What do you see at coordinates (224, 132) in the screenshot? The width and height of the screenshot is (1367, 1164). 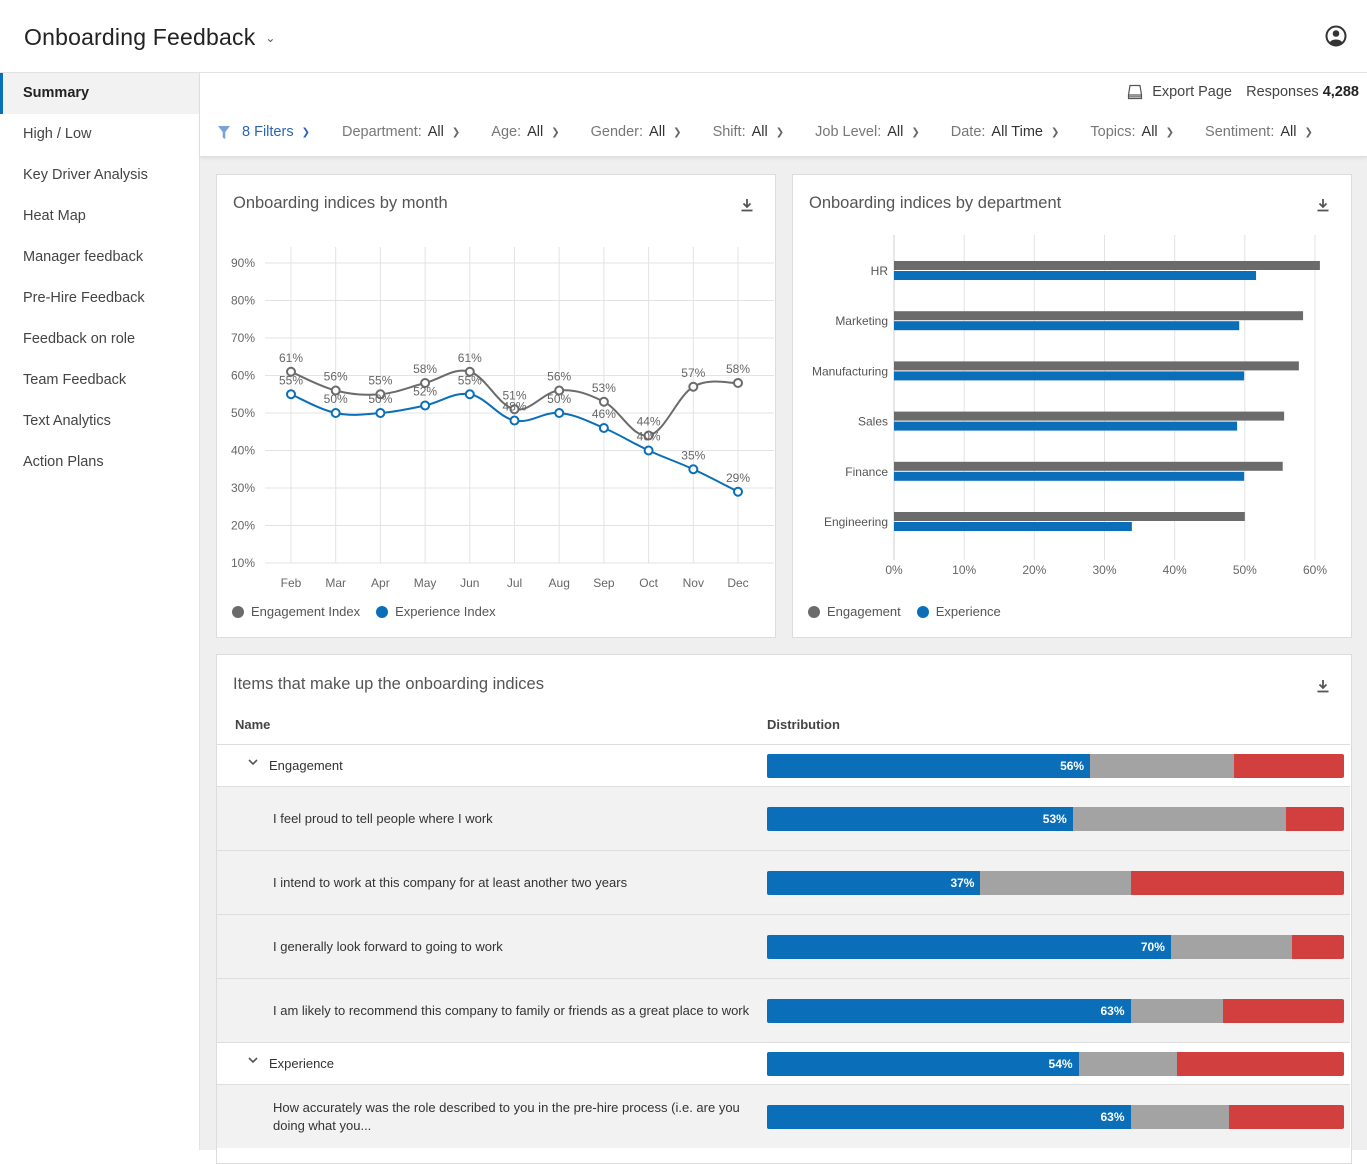 I see `filter-funnel-icon` at bounding box center [224, 132].